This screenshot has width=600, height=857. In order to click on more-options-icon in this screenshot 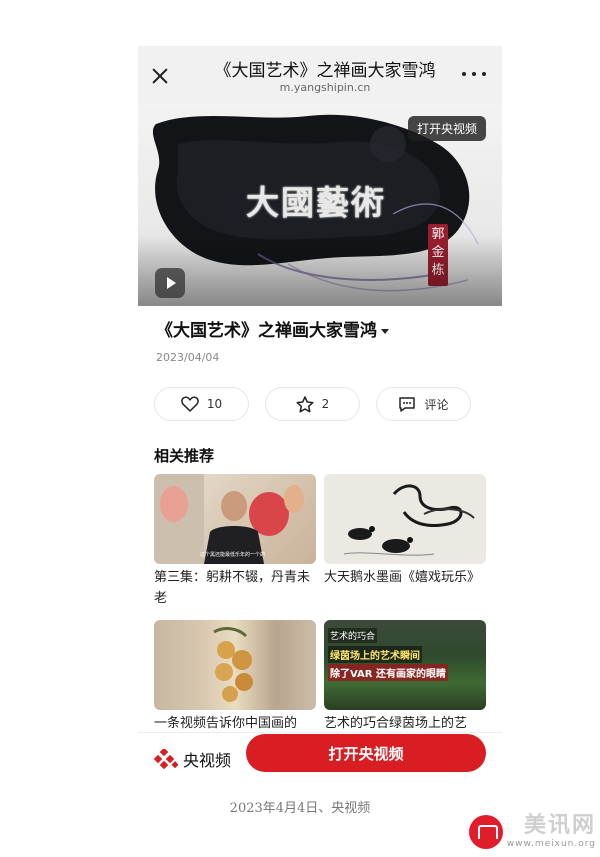, I will do `click(474, 76)`.